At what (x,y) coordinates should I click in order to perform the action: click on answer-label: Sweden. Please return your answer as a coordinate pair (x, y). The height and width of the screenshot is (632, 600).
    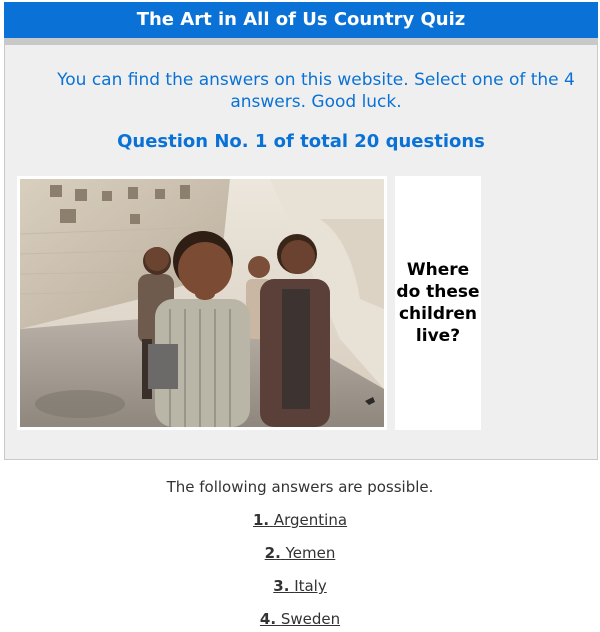
    Looking at the image, I should click on (310, 619).